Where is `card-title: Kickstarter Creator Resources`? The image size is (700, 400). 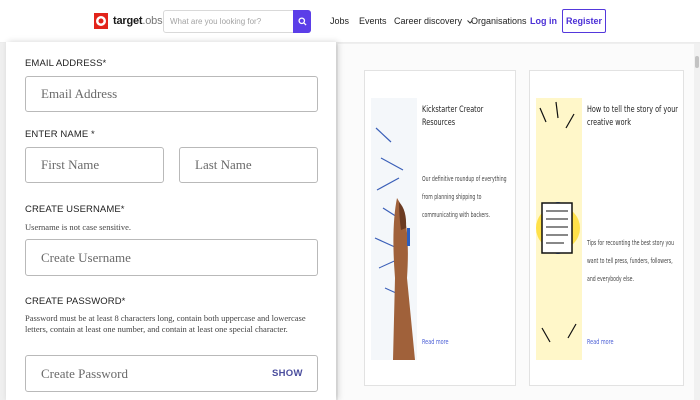
card-title: Kickstarter Creator Resources is located at coordinates (455, 117).